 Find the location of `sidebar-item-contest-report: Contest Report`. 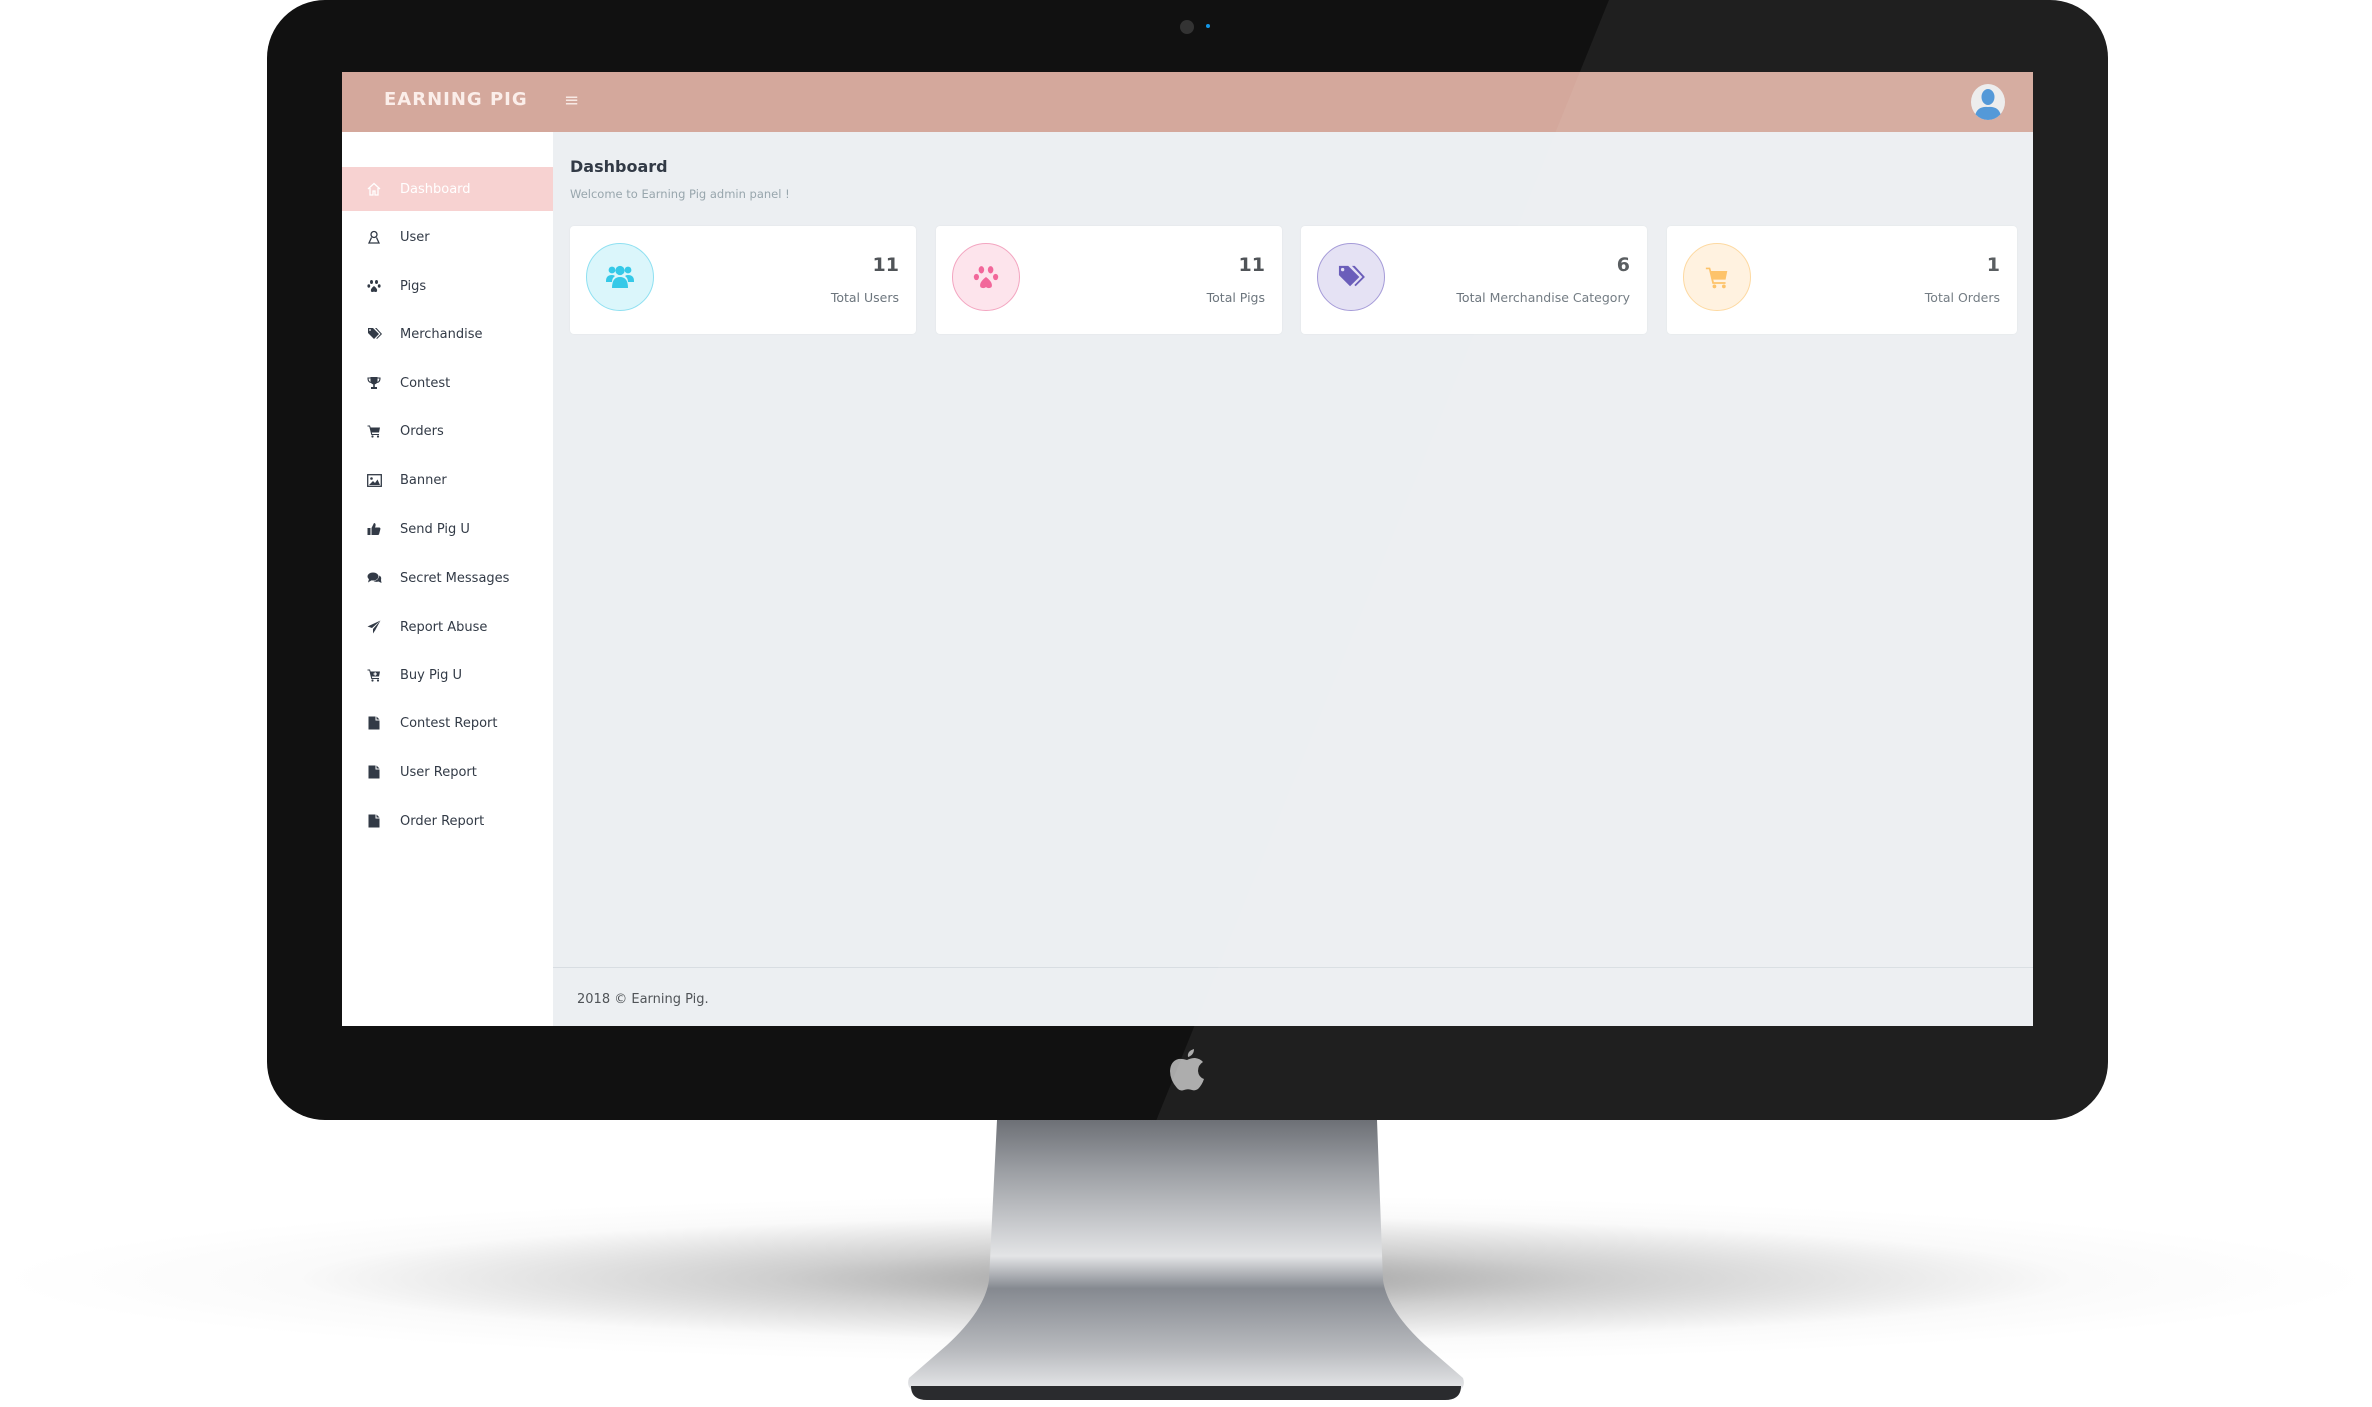

sidebar-item-contest-report: Contest Report is located at coordinates (447, 723).